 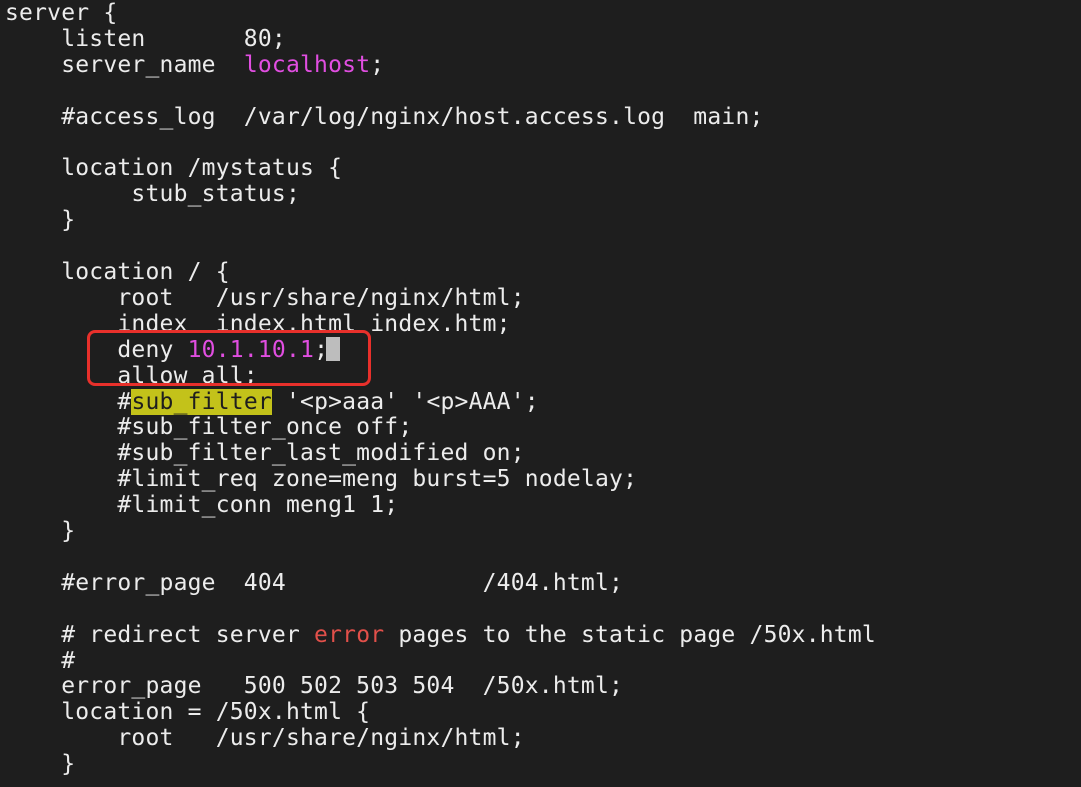 What do you see at coordinates (333, 349) in the screenshot?
I see `text-cursor` at bounding box center [333, 349].